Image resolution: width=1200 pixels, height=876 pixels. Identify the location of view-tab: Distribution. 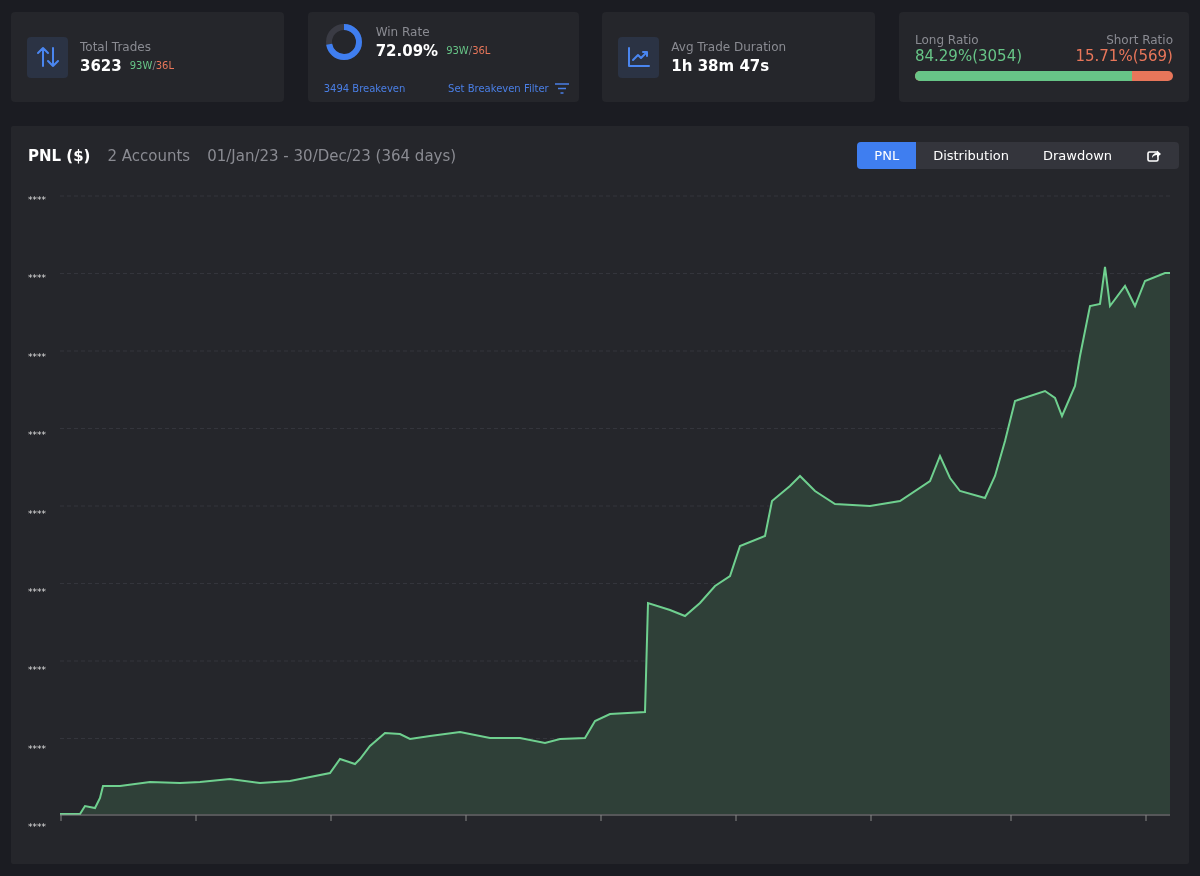
(971, 155).